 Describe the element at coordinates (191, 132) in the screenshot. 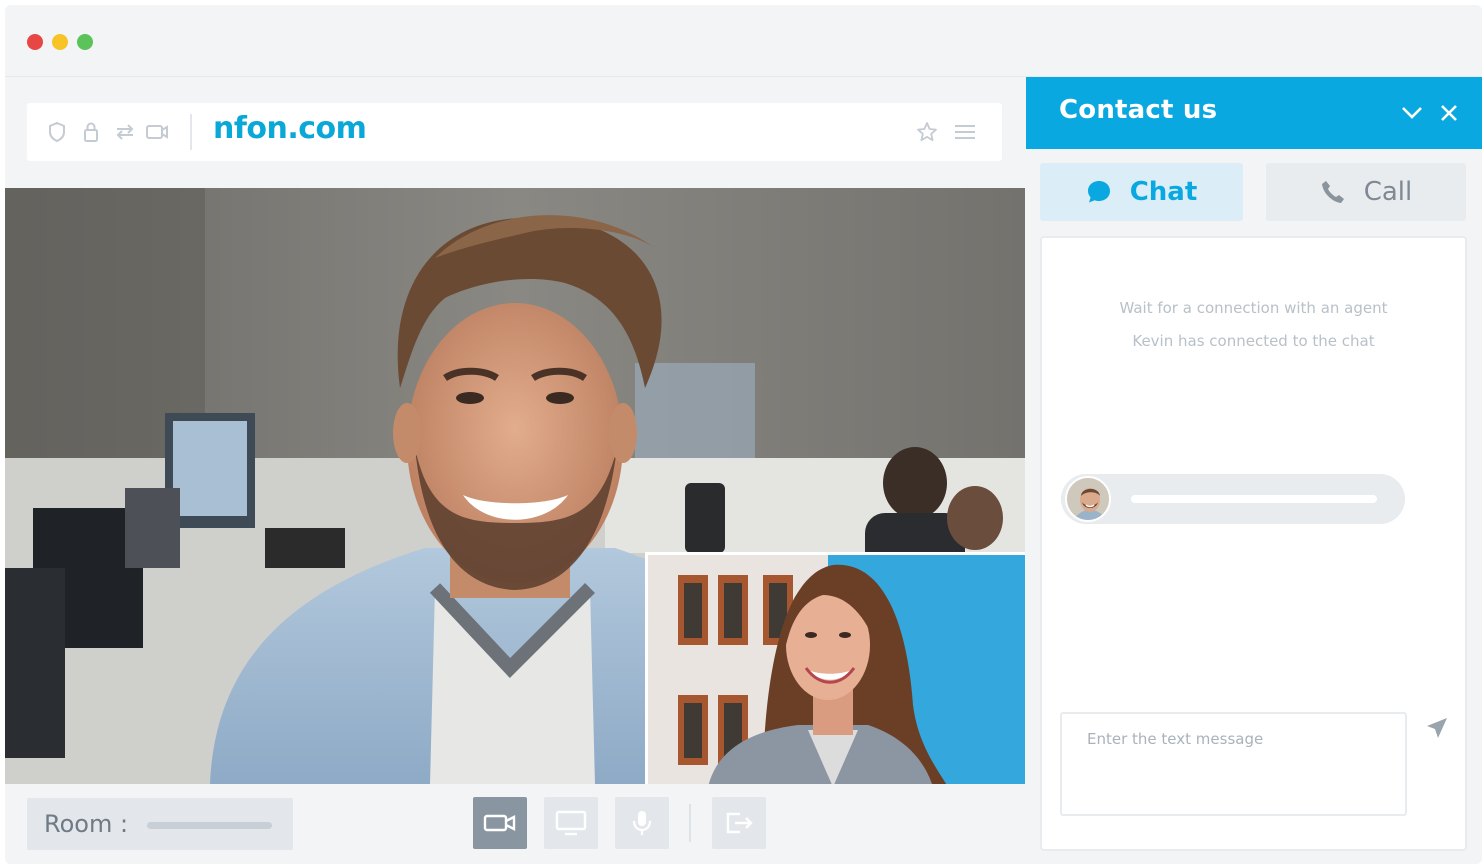

I see `address-separator` at that location.